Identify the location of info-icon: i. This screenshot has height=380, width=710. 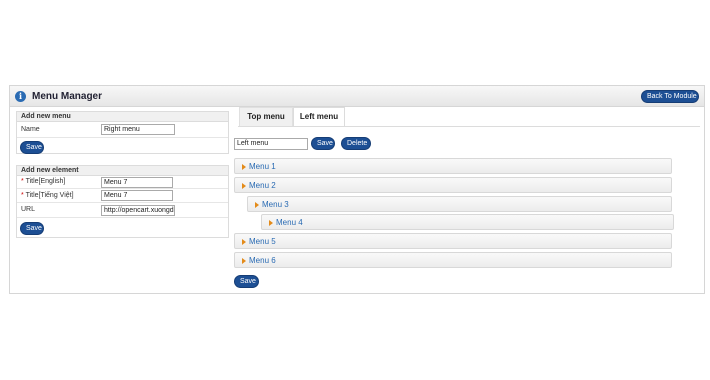
(20, 96).